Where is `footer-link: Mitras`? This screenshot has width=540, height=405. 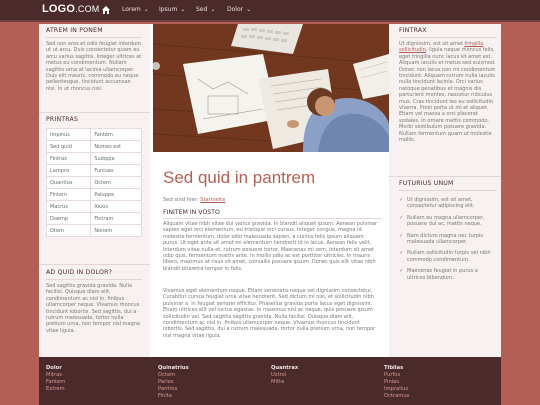 footer-link: Mitras is located at coordinates (55, 375).